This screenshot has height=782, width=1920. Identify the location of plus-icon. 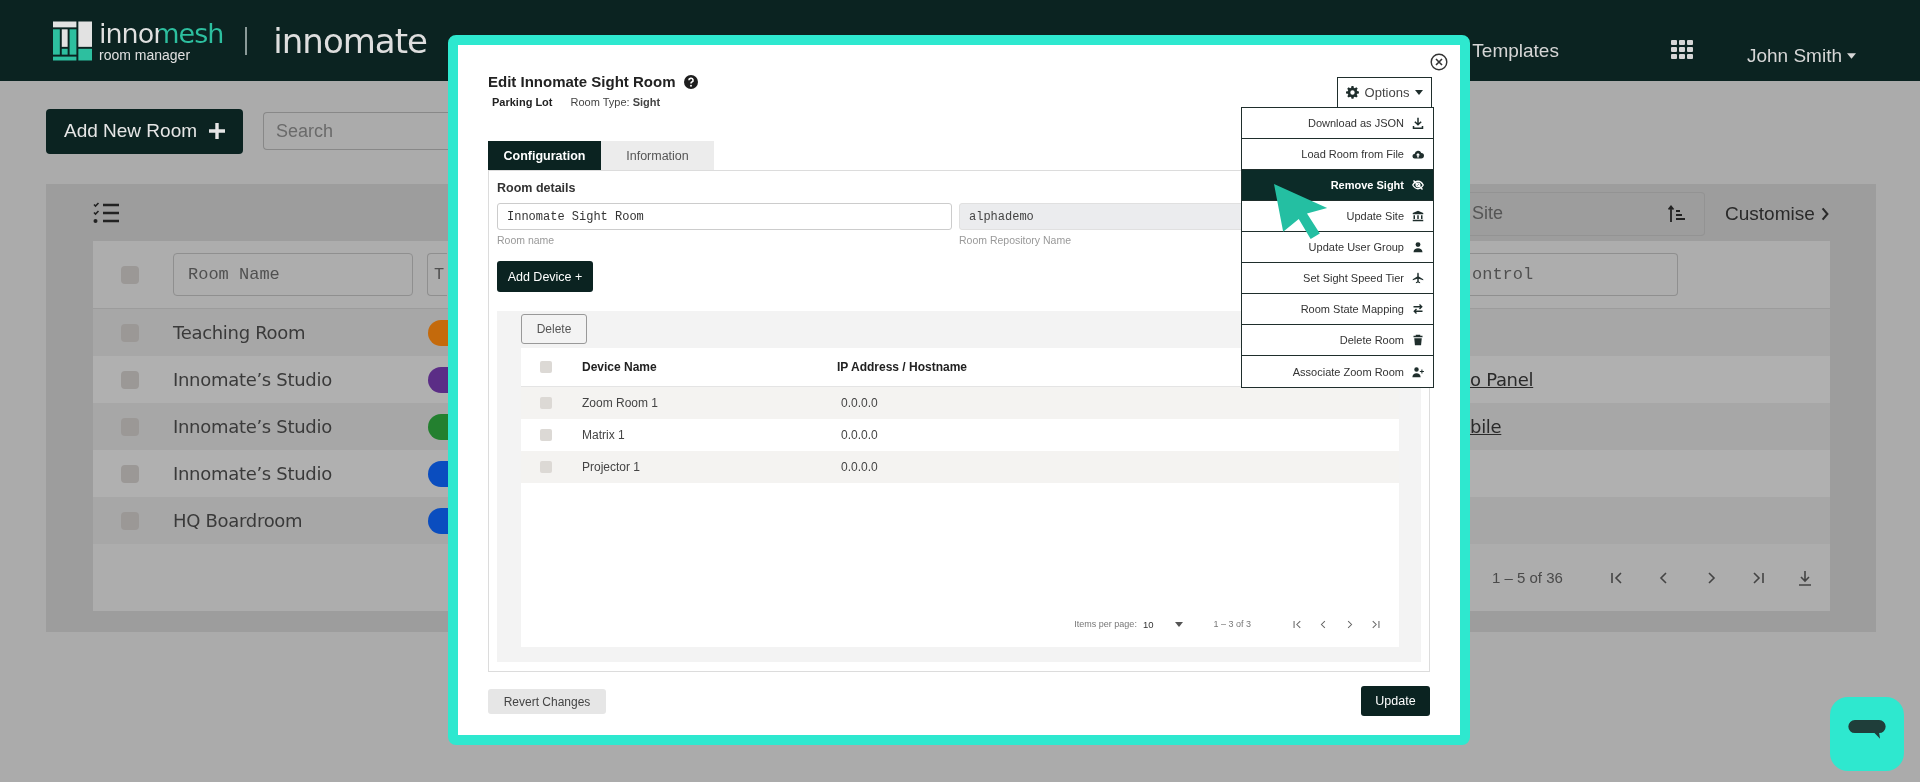
(217, 131).